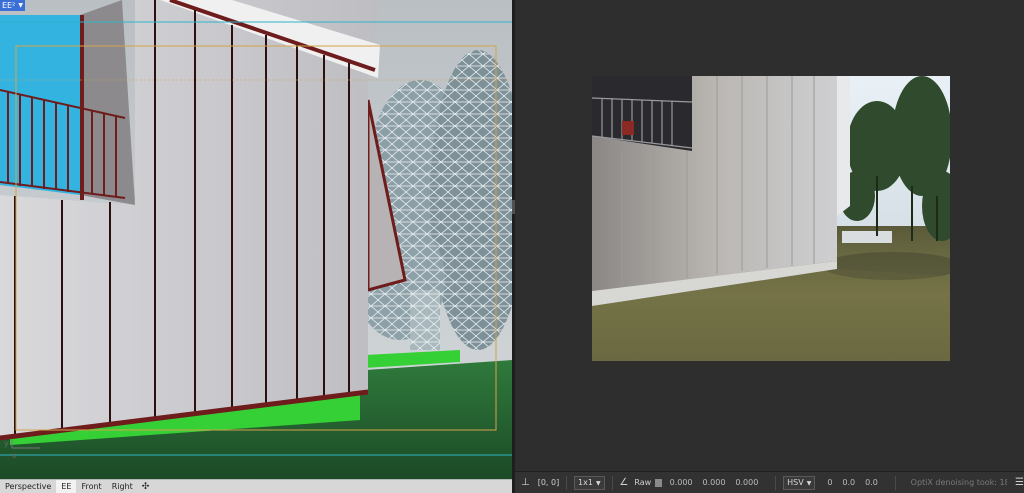 The image size is (1024, 493). Describe the element at coordinates (28, 486) in the screenshot. I see `tab-perspective: Perspective` at that location.